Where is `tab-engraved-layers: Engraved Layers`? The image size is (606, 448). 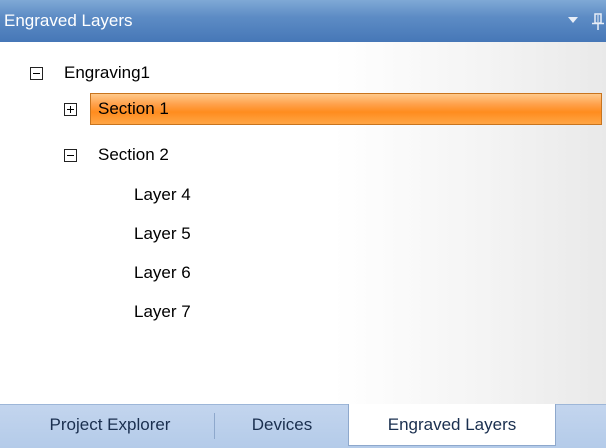 tab-engraved-layers: Engraved Layers is located at coordinates (452, 425).